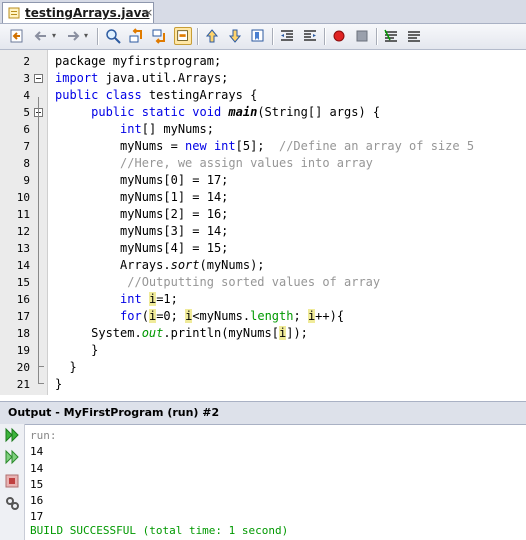 This screenshot has height=540, width=526. Describe the element at coordinates (167, 299) in the screenshot. I see `code-text: =1;` at that location.